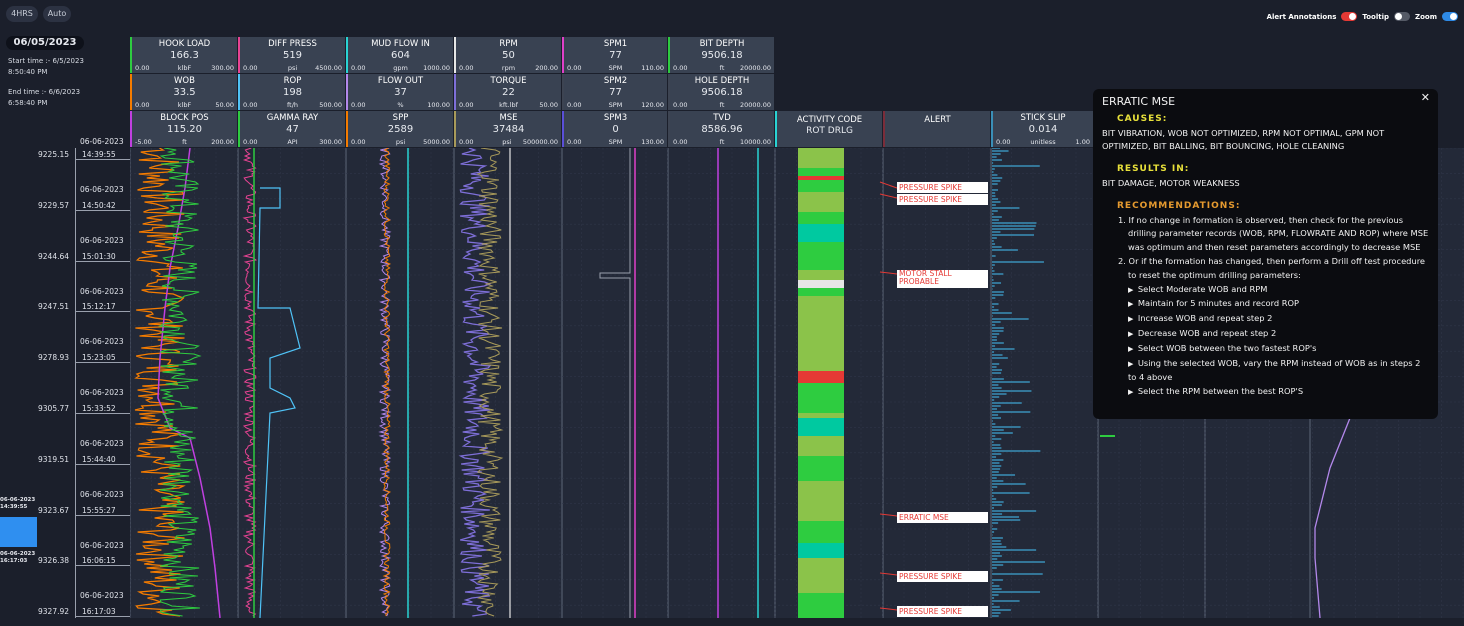  I want to click on header-range: 0.00 gpm 1000.00, so click(400, 68).